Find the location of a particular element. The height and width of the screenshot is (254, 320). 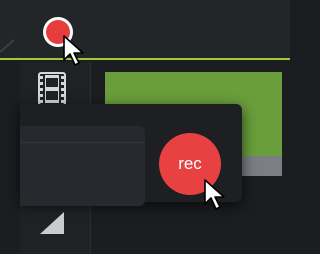

media-icon is located at coordinates (52, 222).